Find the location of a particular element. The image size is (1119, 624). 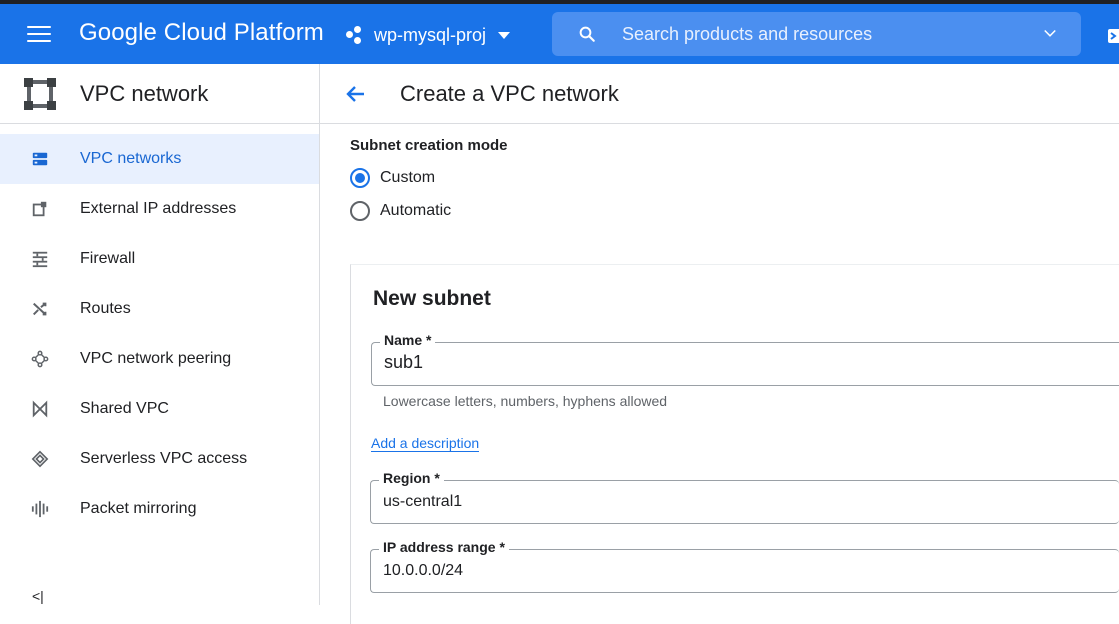

back-arrow-icon is located at coordinates (356, 94).